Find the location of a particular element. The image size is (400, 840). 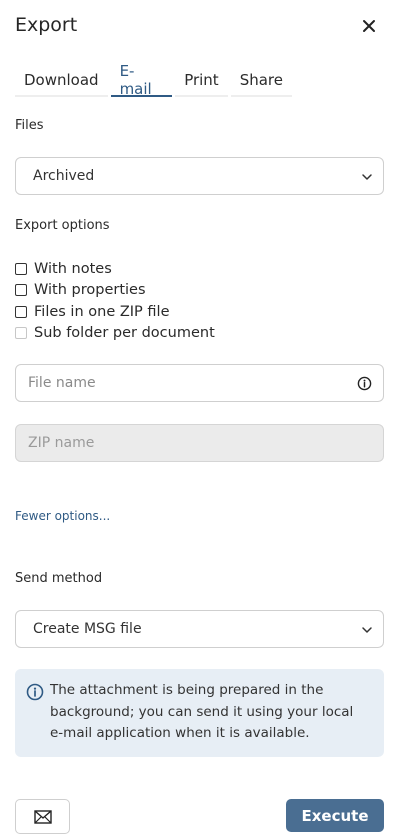

tab-print: Print is located at coordinates (201, 80).